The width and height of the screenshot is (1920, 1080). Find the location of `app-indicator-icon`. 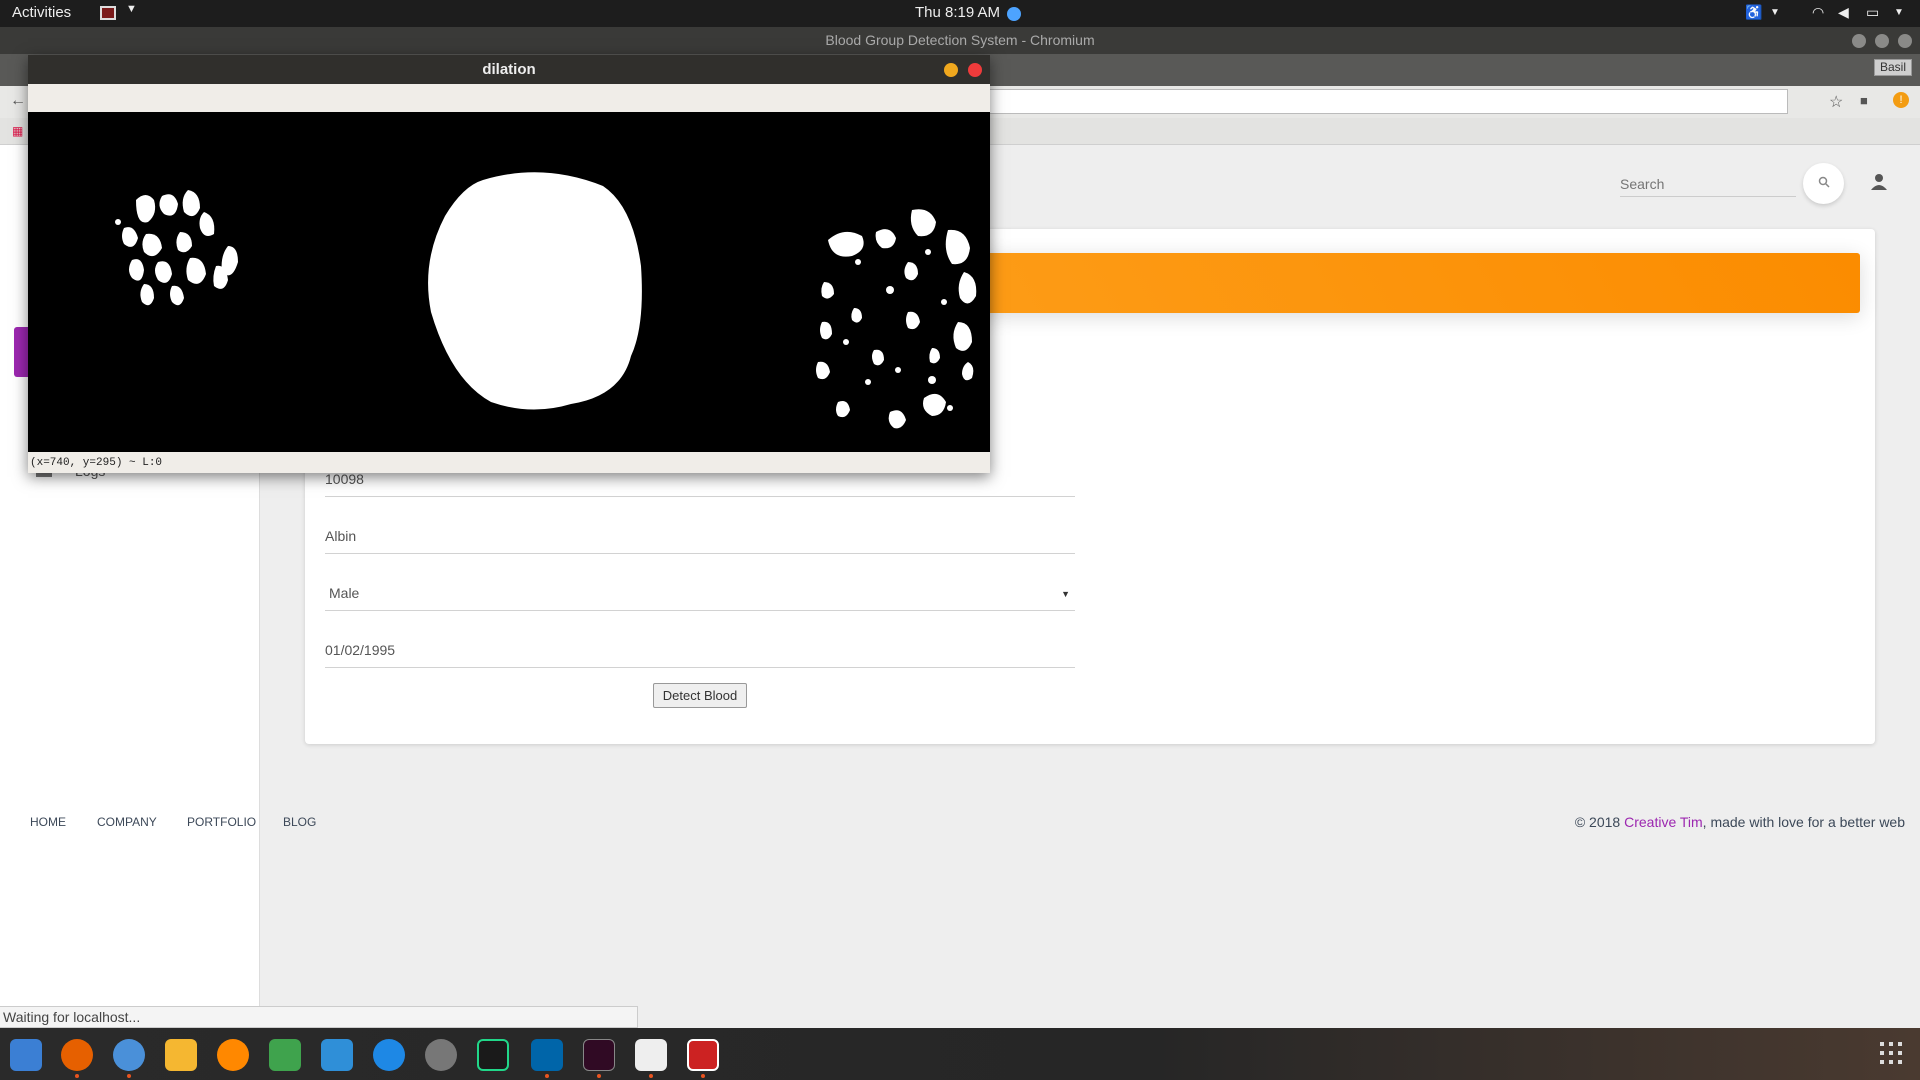

app-indicator-icon is located at coordinates (108, 13).